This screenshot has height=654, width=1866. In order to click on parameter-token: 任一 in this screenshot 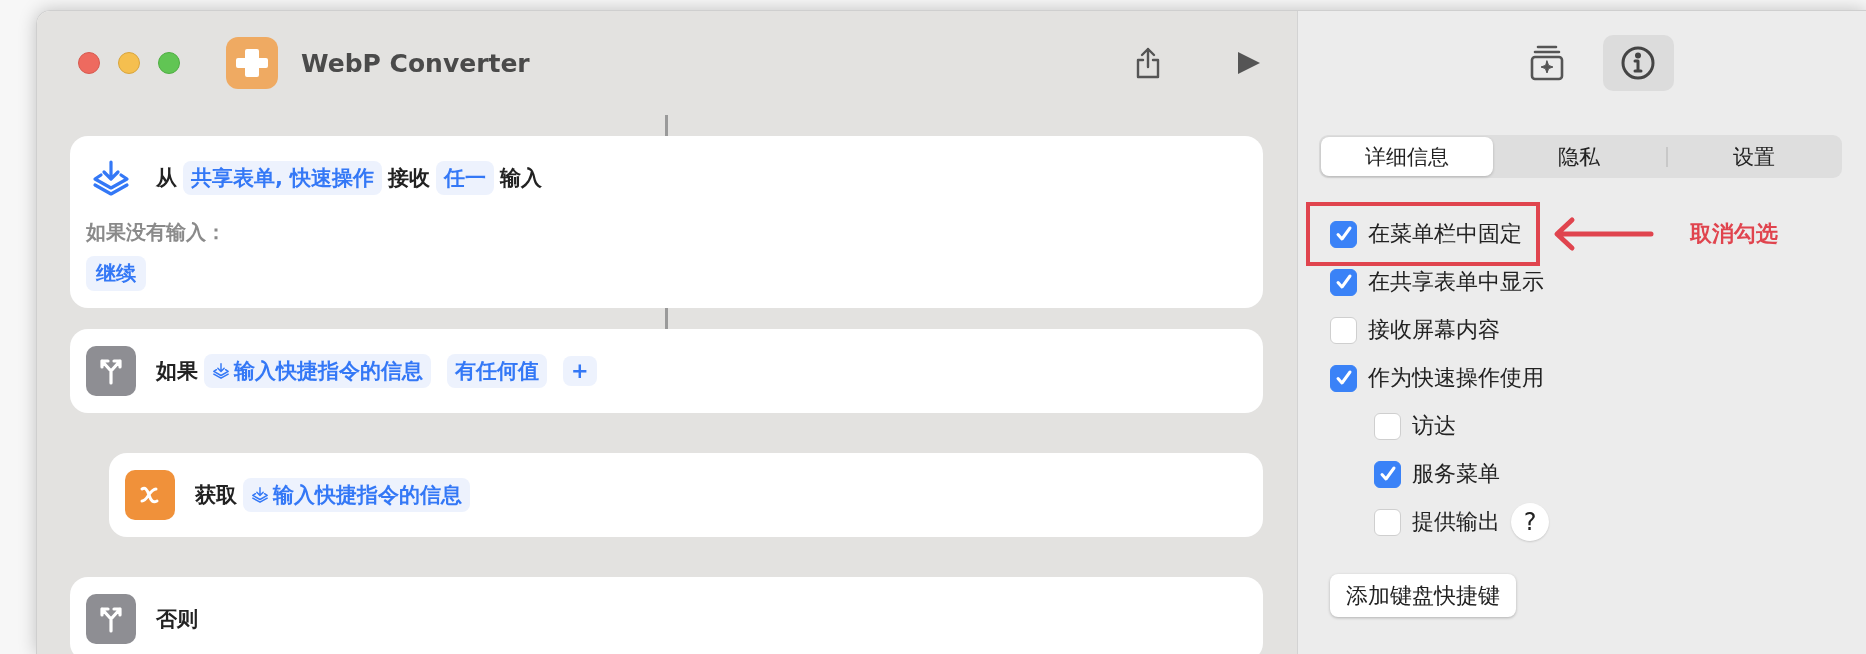, I will do `click(465, 178)`.